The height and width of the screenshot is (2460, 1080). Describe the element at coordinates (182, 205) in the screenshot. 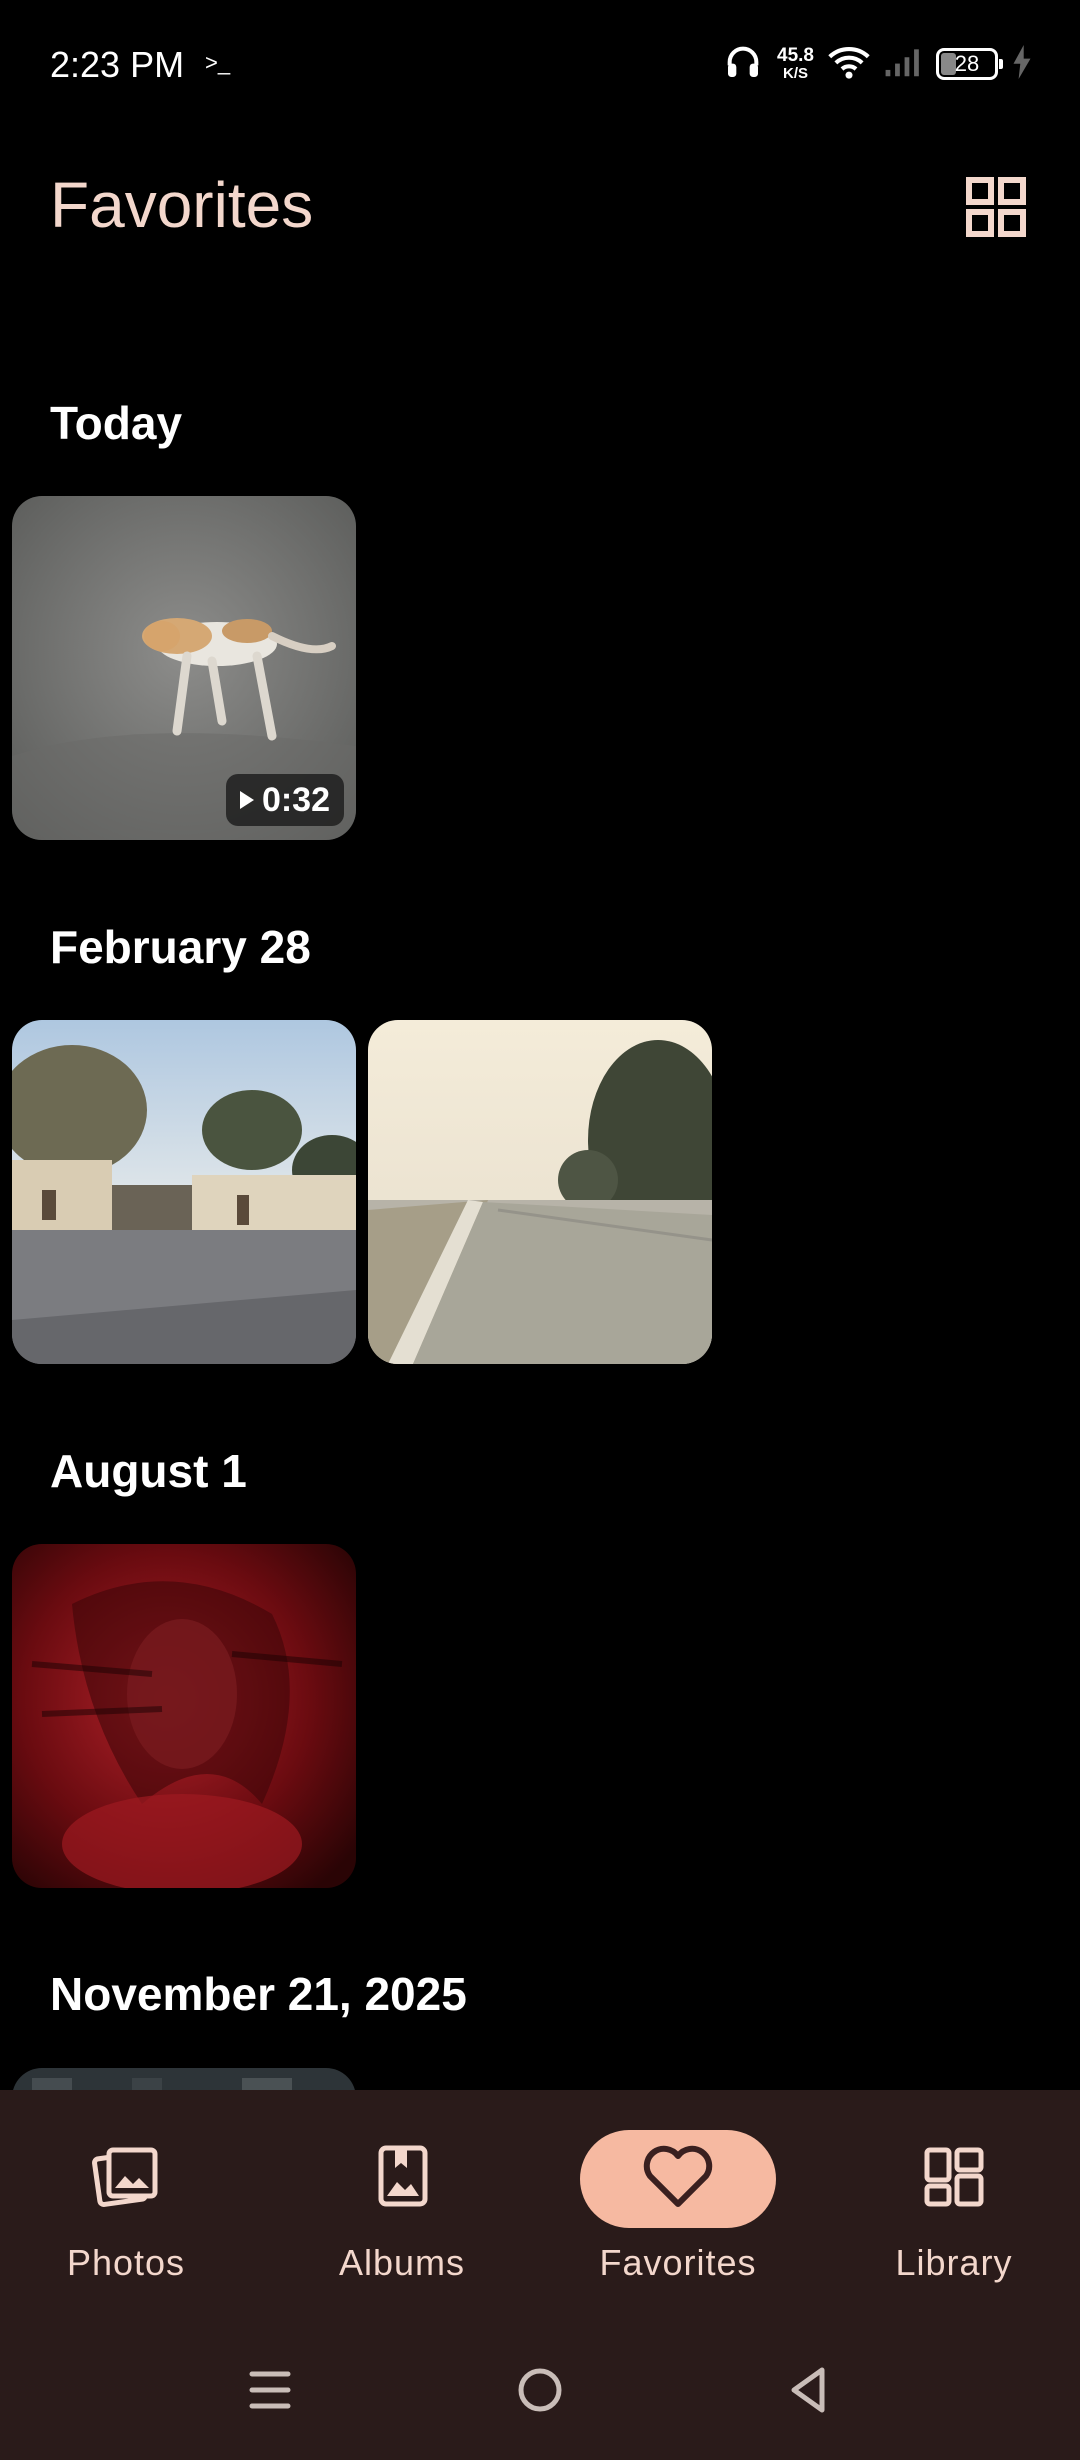

I see `page-title: Favorites` at that location.